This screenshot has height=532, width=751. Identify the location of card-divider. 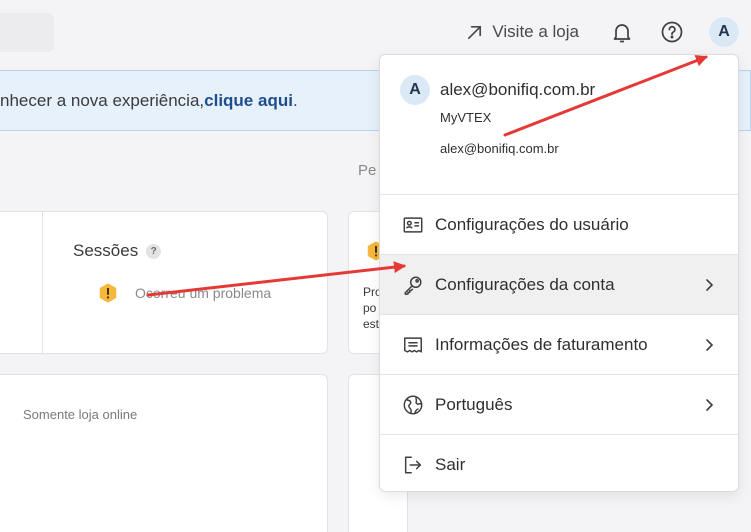
(42, 282).